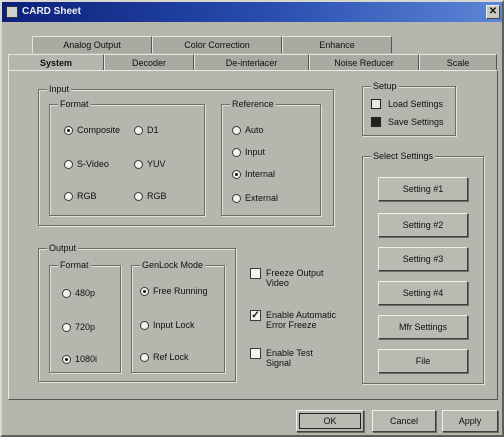  What do you see at coordinates (63, 248) in the screenshot?
I see `output-legend: Output` at bounding box center [63, 248].